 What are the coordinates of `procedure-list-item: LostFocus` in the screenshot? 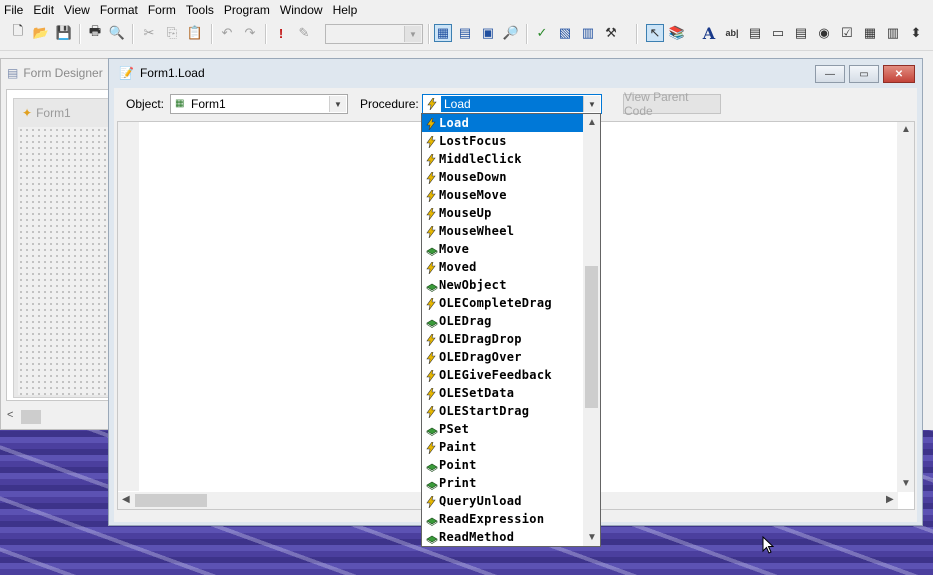 It's located at (503, 141).